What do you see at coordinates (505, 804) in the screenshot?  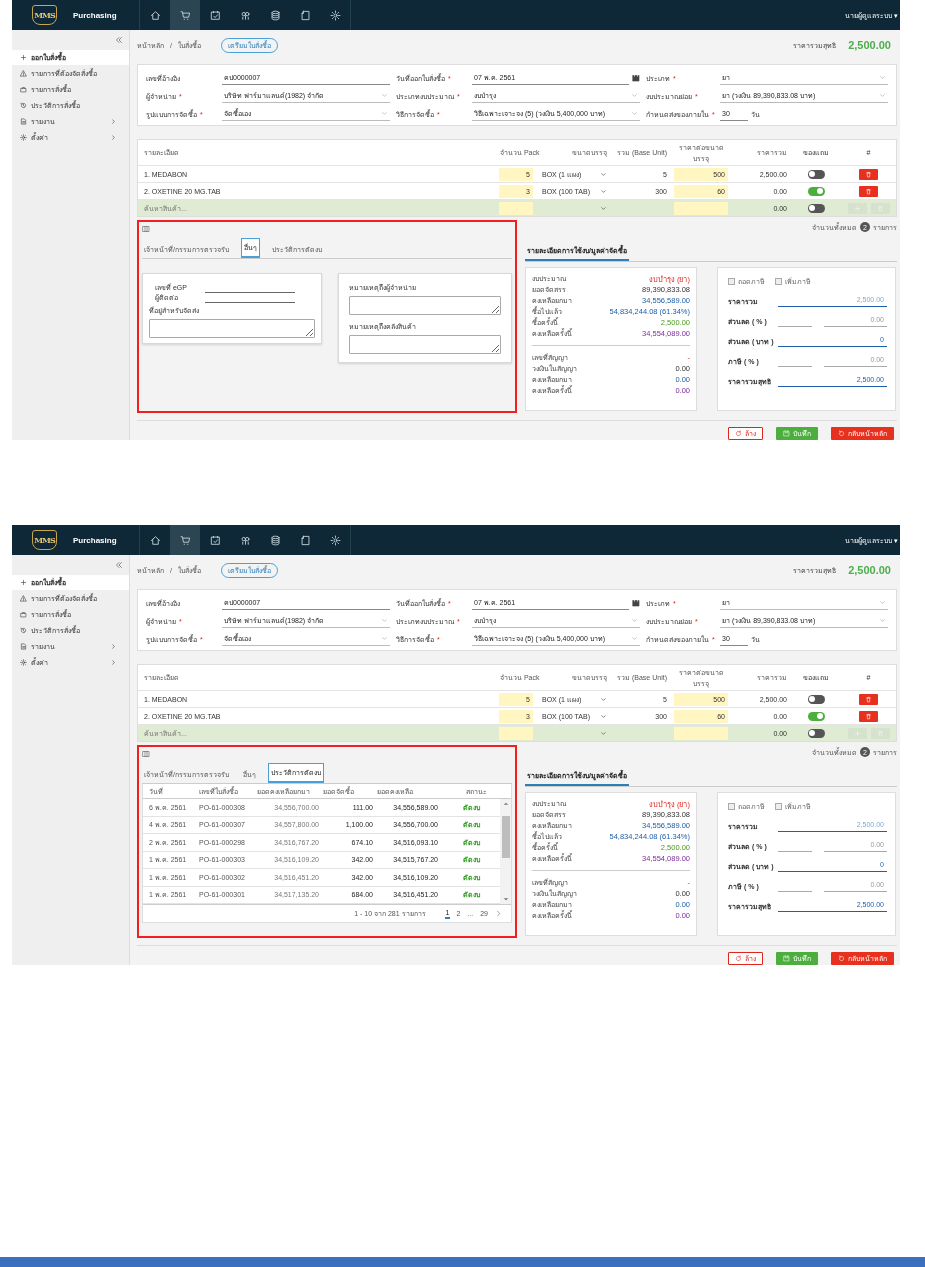 I see `scroll-up-icon` at bounding box center [505, 804].